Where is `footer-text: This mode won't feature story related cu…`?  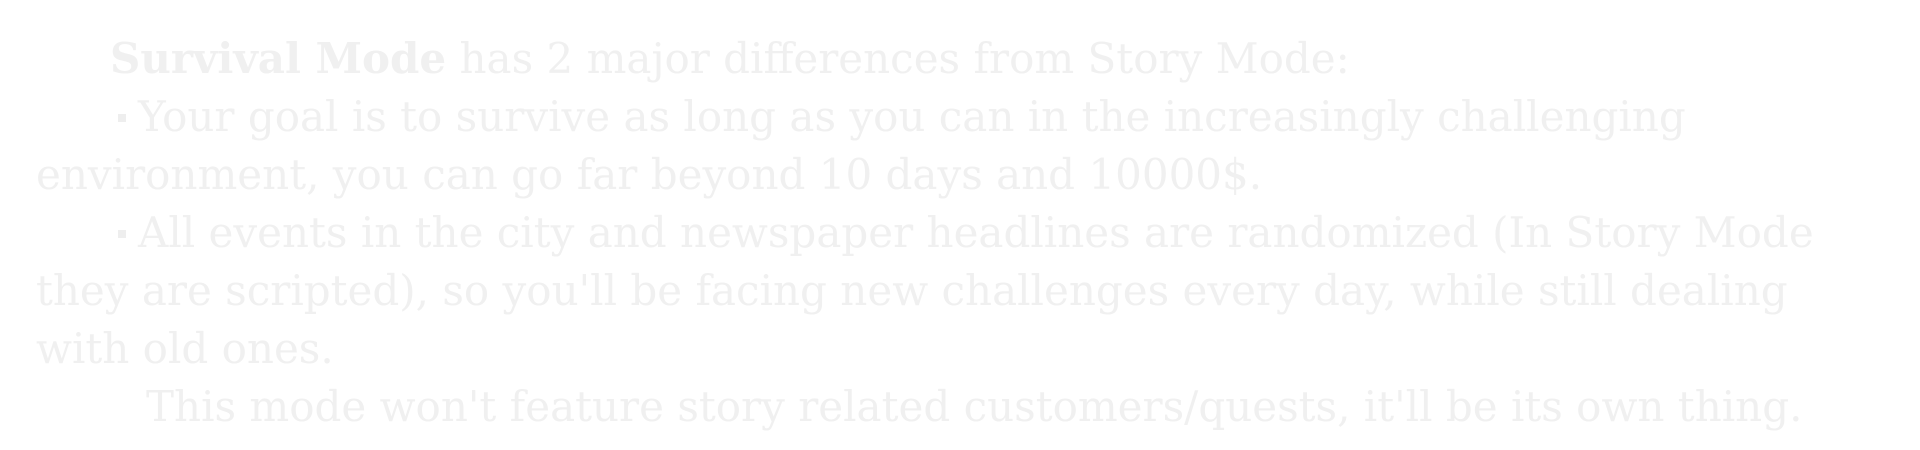 footer-text: This mode won't feature story related cu… is located at coordinates (974, 406).